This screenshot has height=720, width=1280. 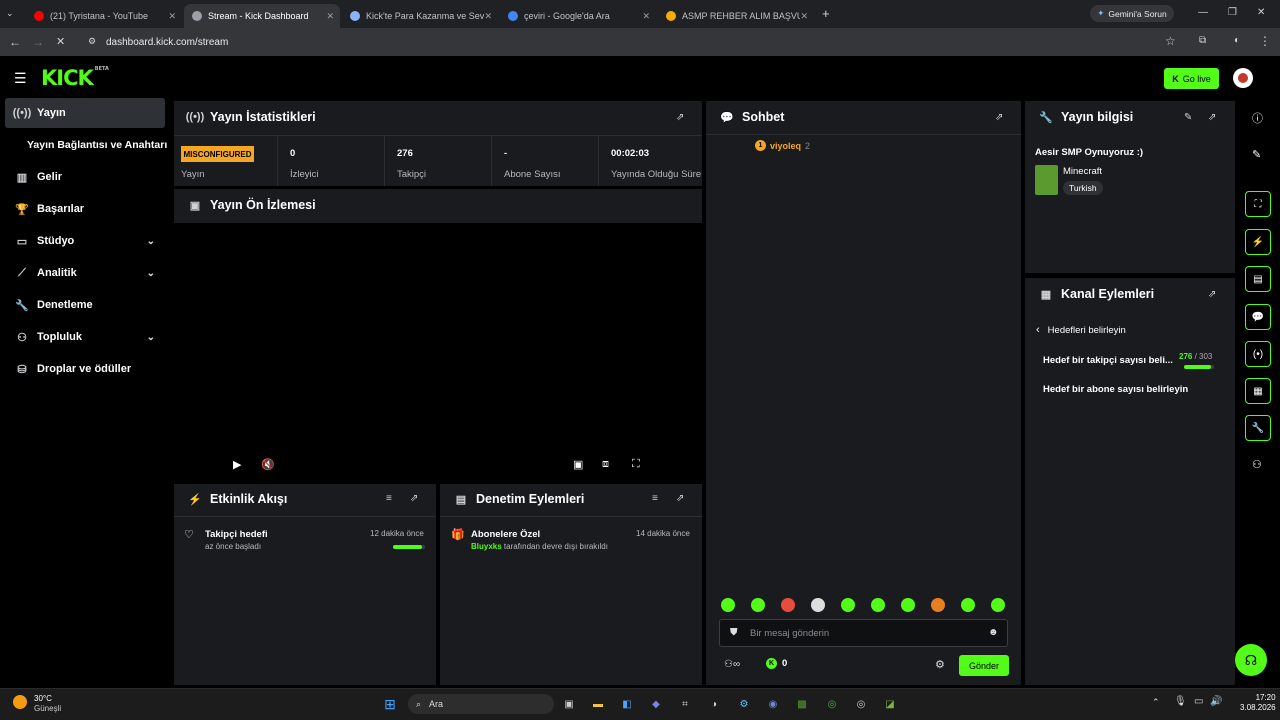 I want to click on browser-tab-asmp: ASMP REHBER ALIM BAŞVURU ✕, so click(x=736, y=16).